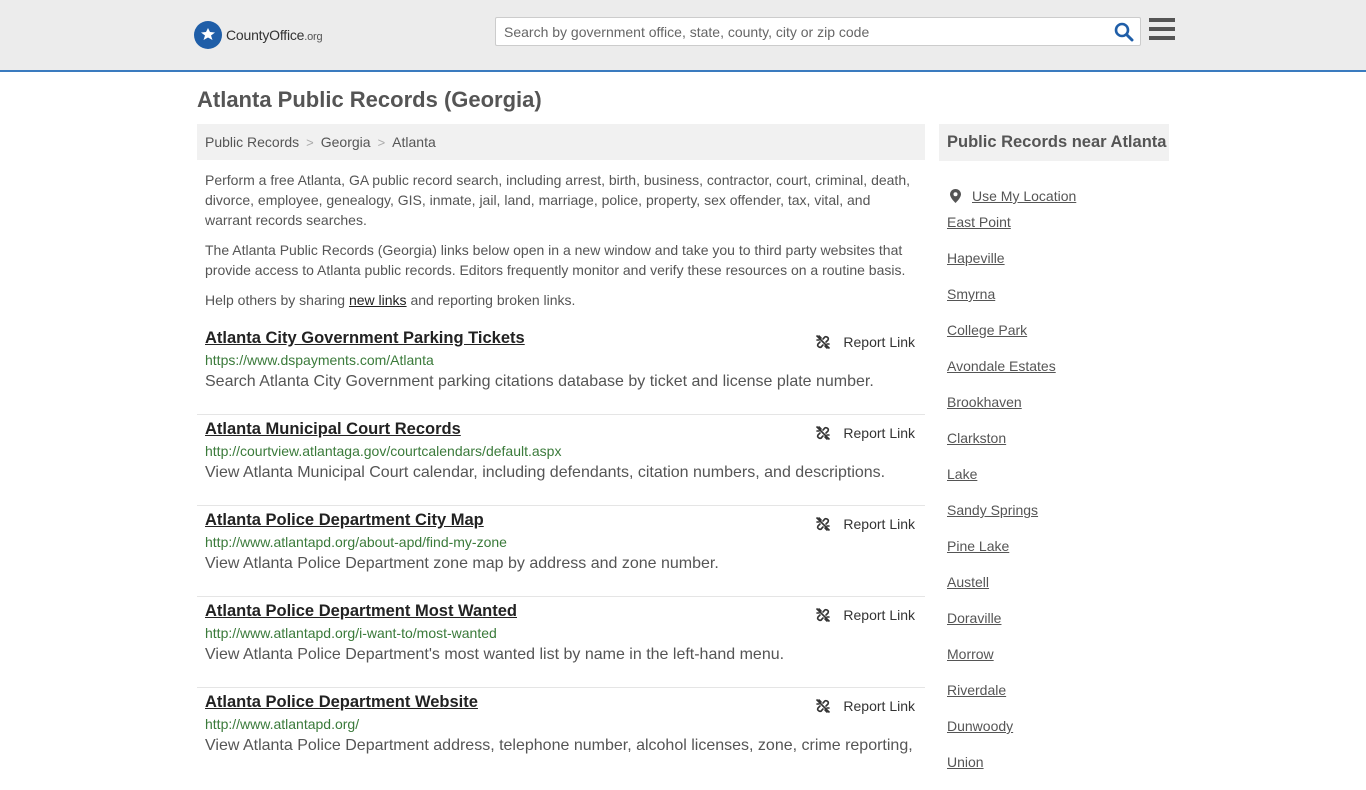 This screenshot has height=790, width=1366. What do you see at coordinates (1162, 30) in the screenshot?
I see `hamburger-menu-icon` at bounding box center [1162, 30].